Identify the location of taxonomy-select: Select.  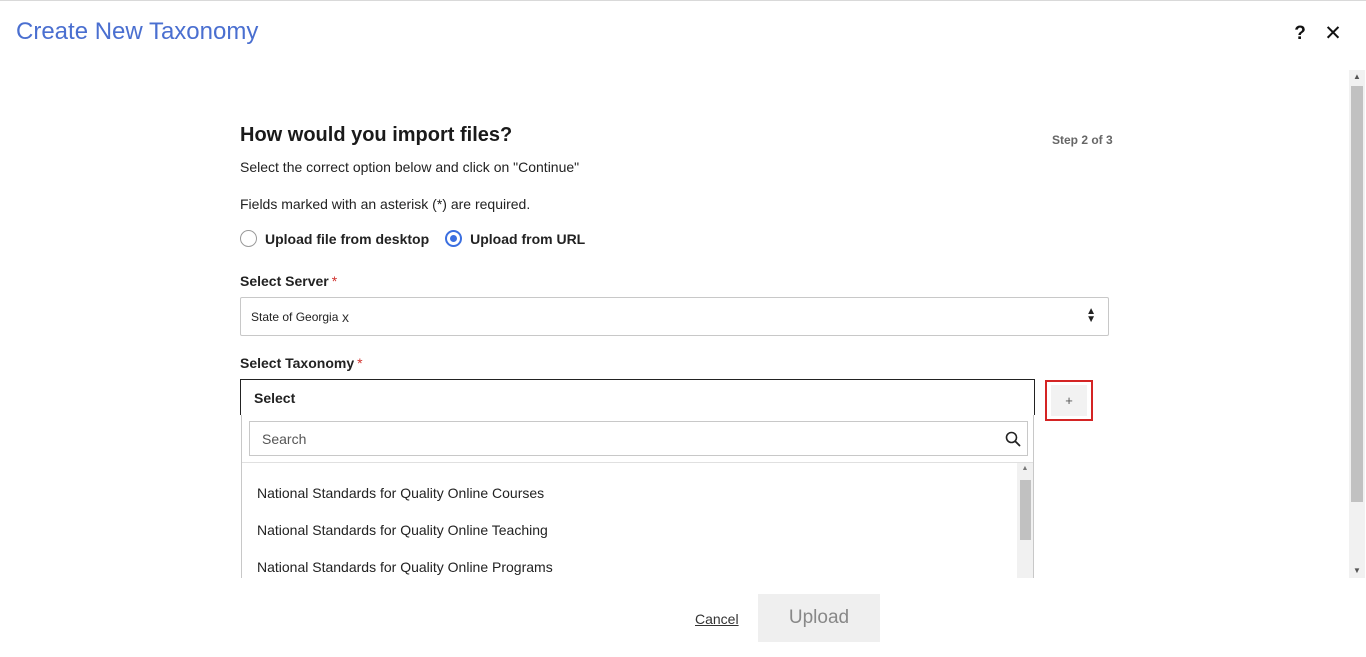
(637, 397).